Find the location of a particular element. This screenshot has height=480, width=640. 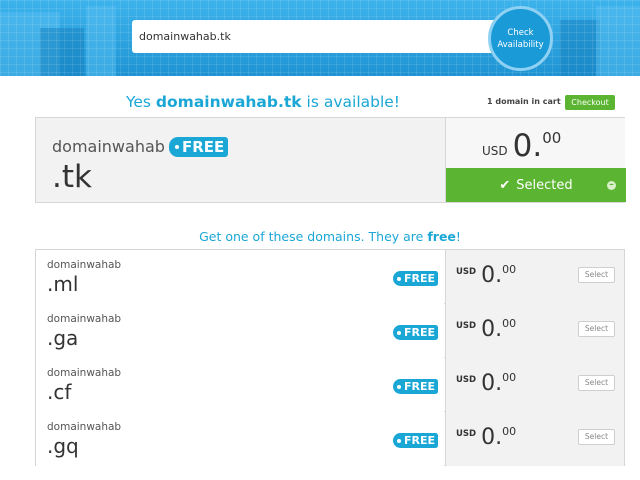

availability-message: Yes domainwahab.tk is available! is located at coordinates (263, 102).